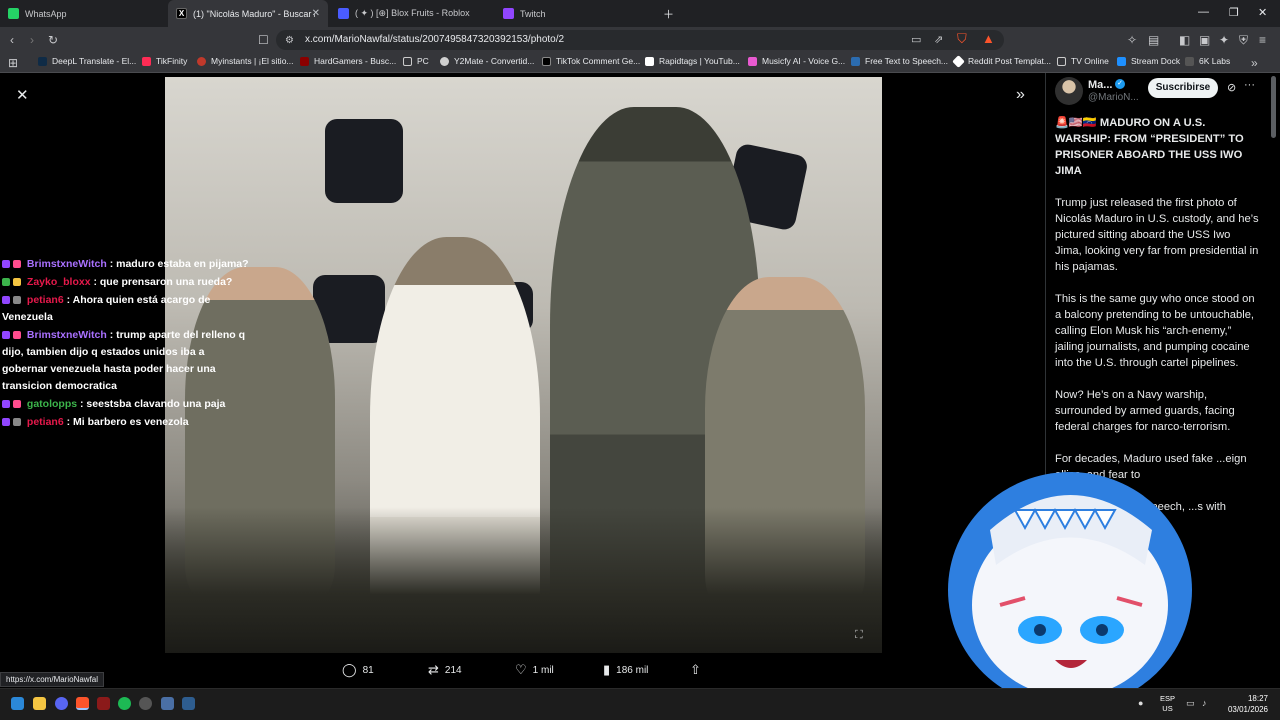  I want to click on leo-ai-icon: ✦, so click(1224, 40).